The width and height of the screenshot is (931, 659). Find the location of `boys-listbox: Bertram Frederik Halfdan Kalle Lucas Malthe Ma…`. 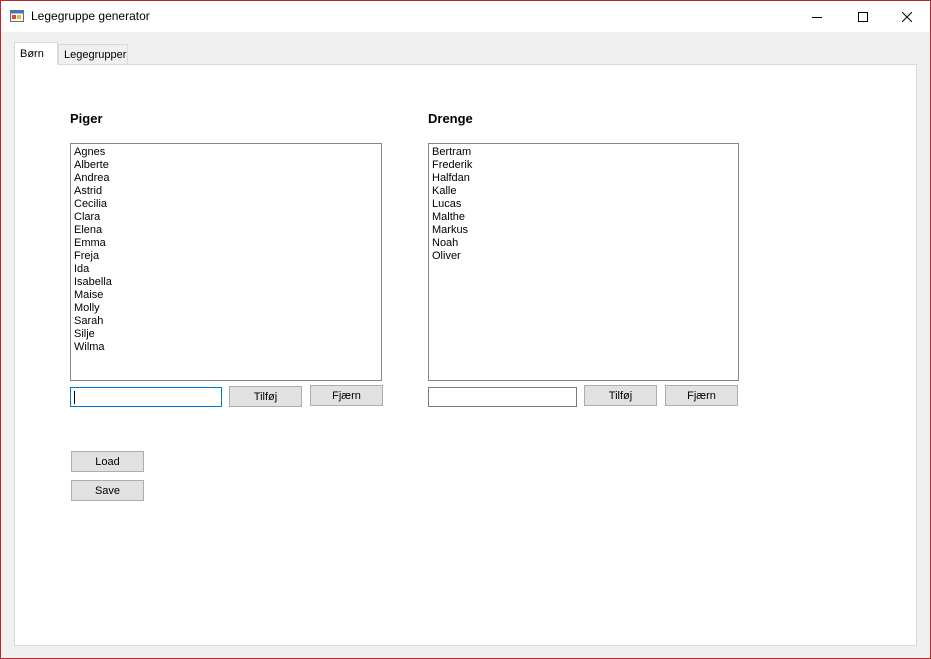

boys-listbox: Bertram Frederik Halfdan Kalle Lucas Malthe Ma… is located at coordinates (583, 262).